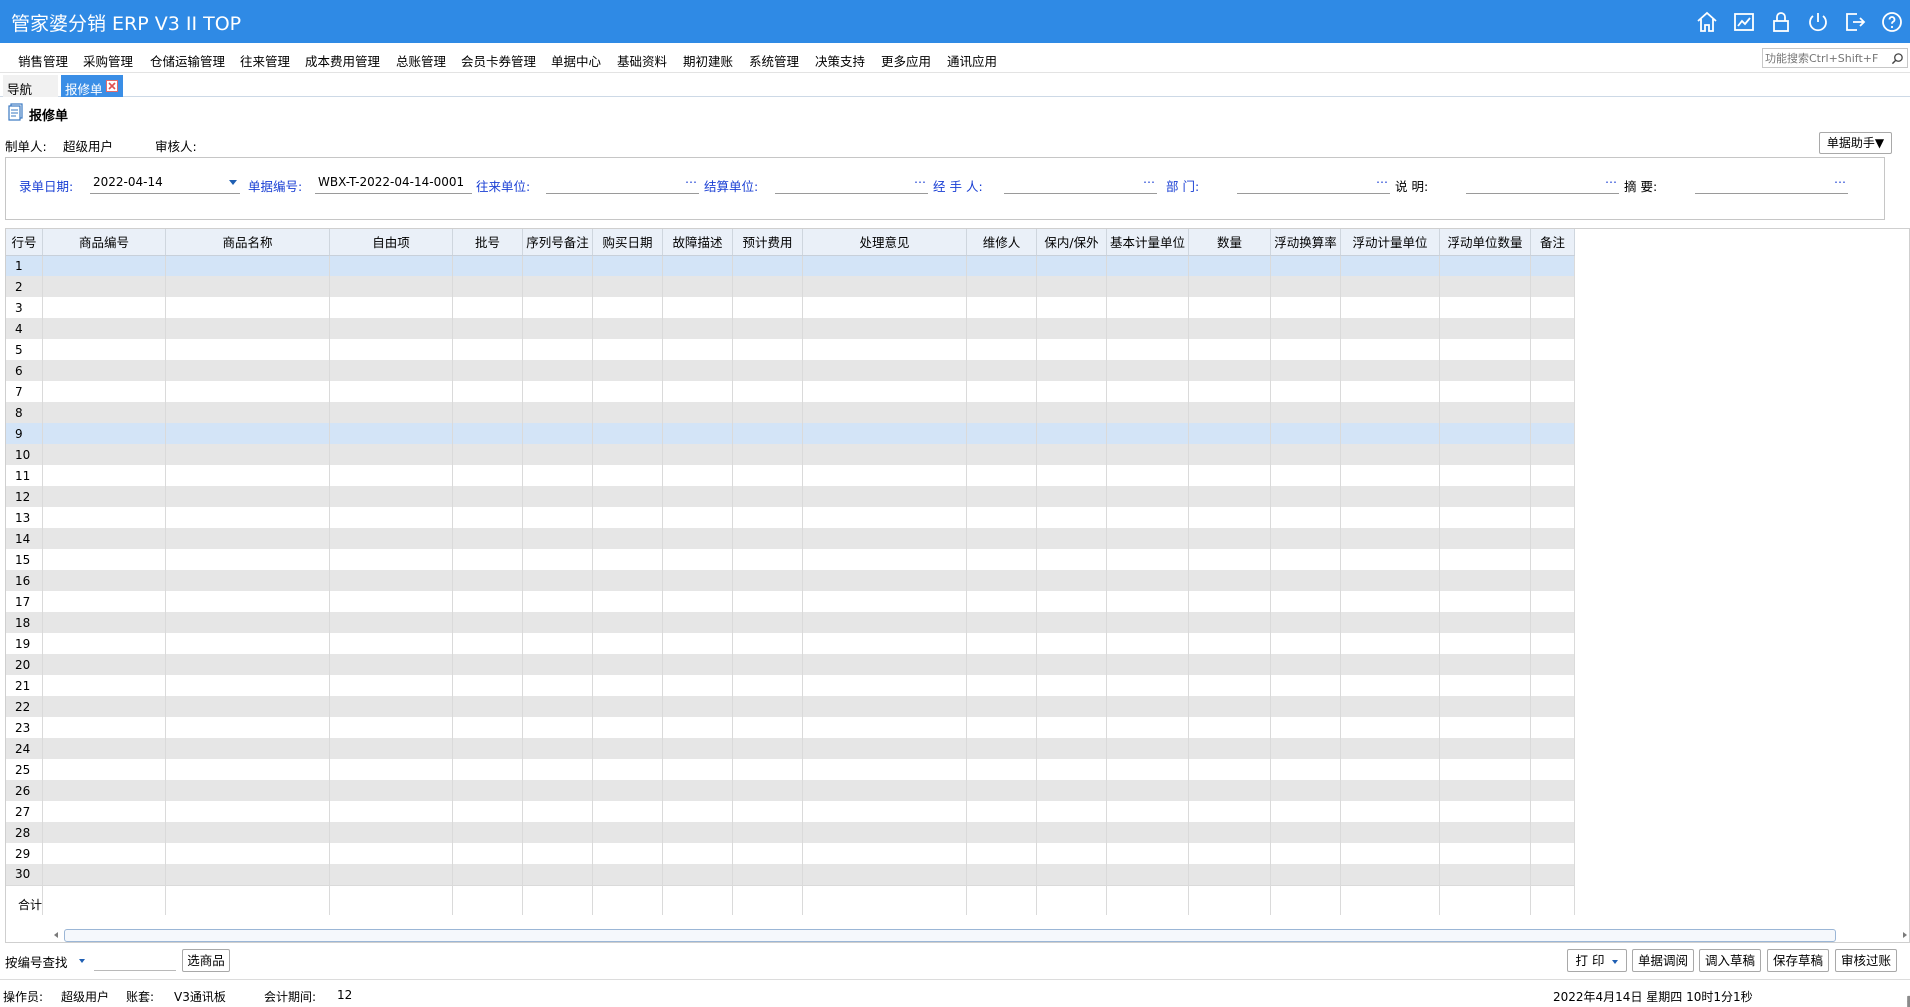  I want to click on menu-warehouse: 仓储运输管理, so click(187, 60).